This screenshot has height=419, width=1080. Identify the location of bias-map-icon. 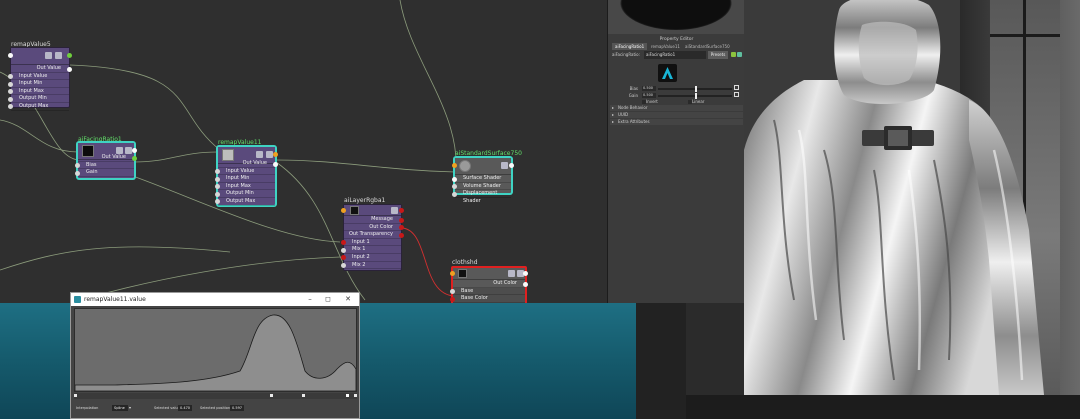
(736, 87).